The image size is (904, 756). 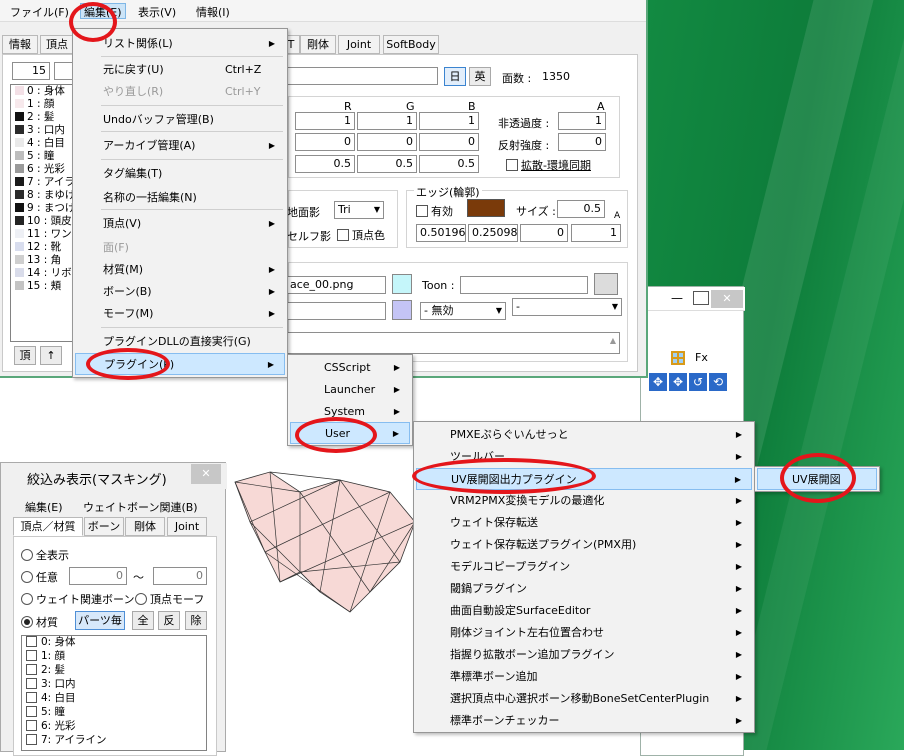 I want to click on material-list-item: 3 : 口内, so click(x=42, y=130).